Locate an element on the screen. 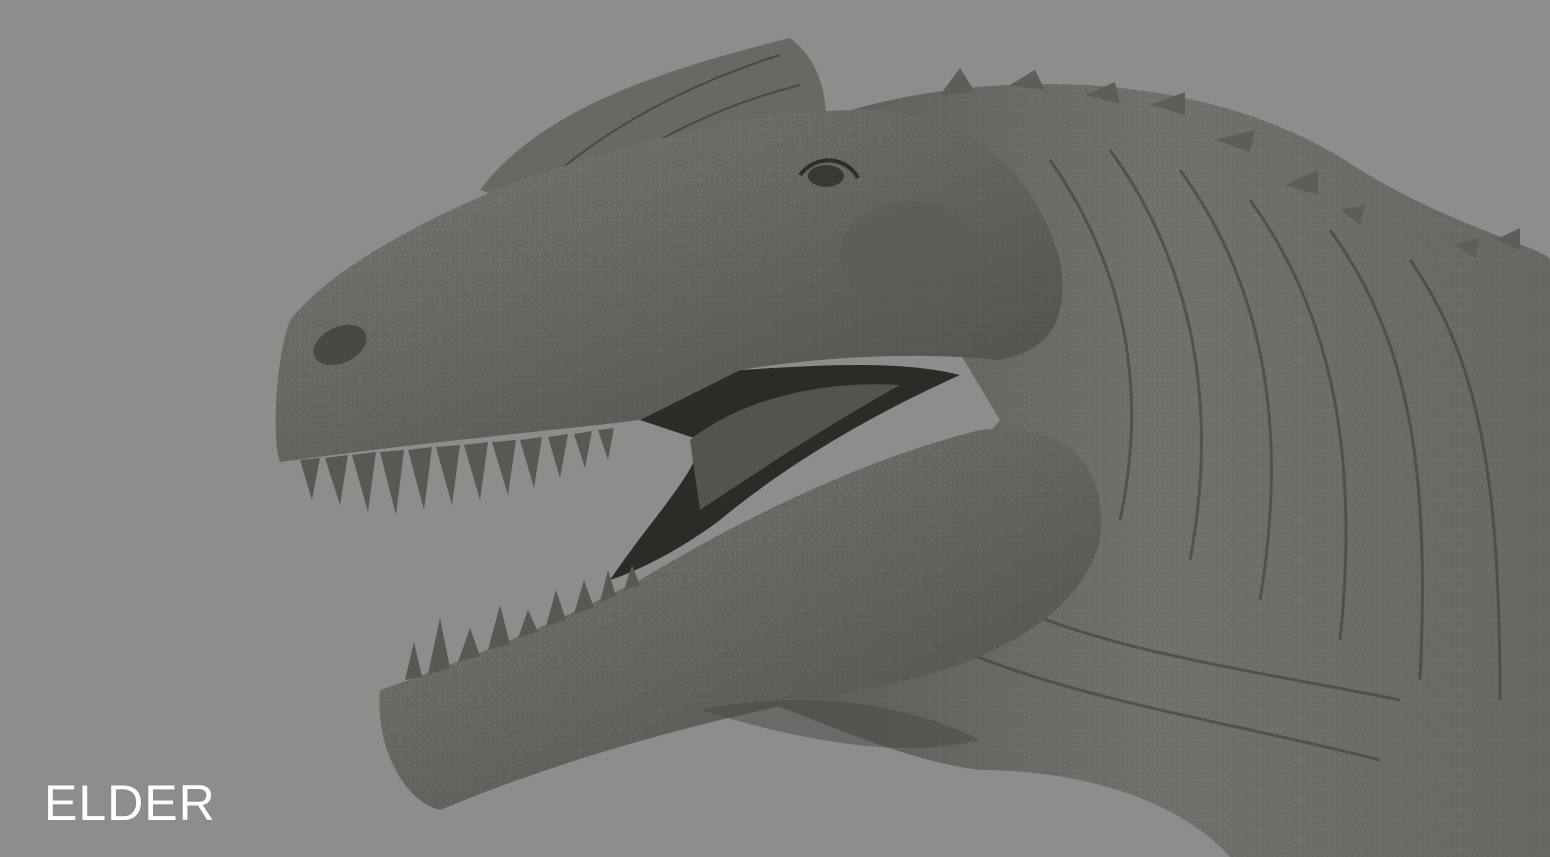 The height and width of the screenshot is (857, 1550). eye is located at coordinates (826, 176).